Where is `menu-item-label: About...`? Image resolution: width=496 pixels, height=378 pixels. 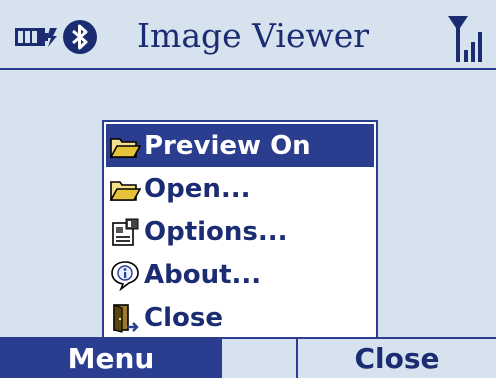
menu-item-label: About... is located at coordinates (203, 274).